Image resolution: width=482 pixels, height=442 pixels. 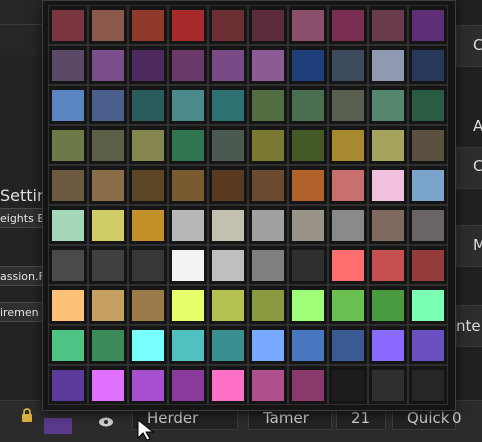 I want to click on requirement-field: iremen, so click(x=23, y=312).